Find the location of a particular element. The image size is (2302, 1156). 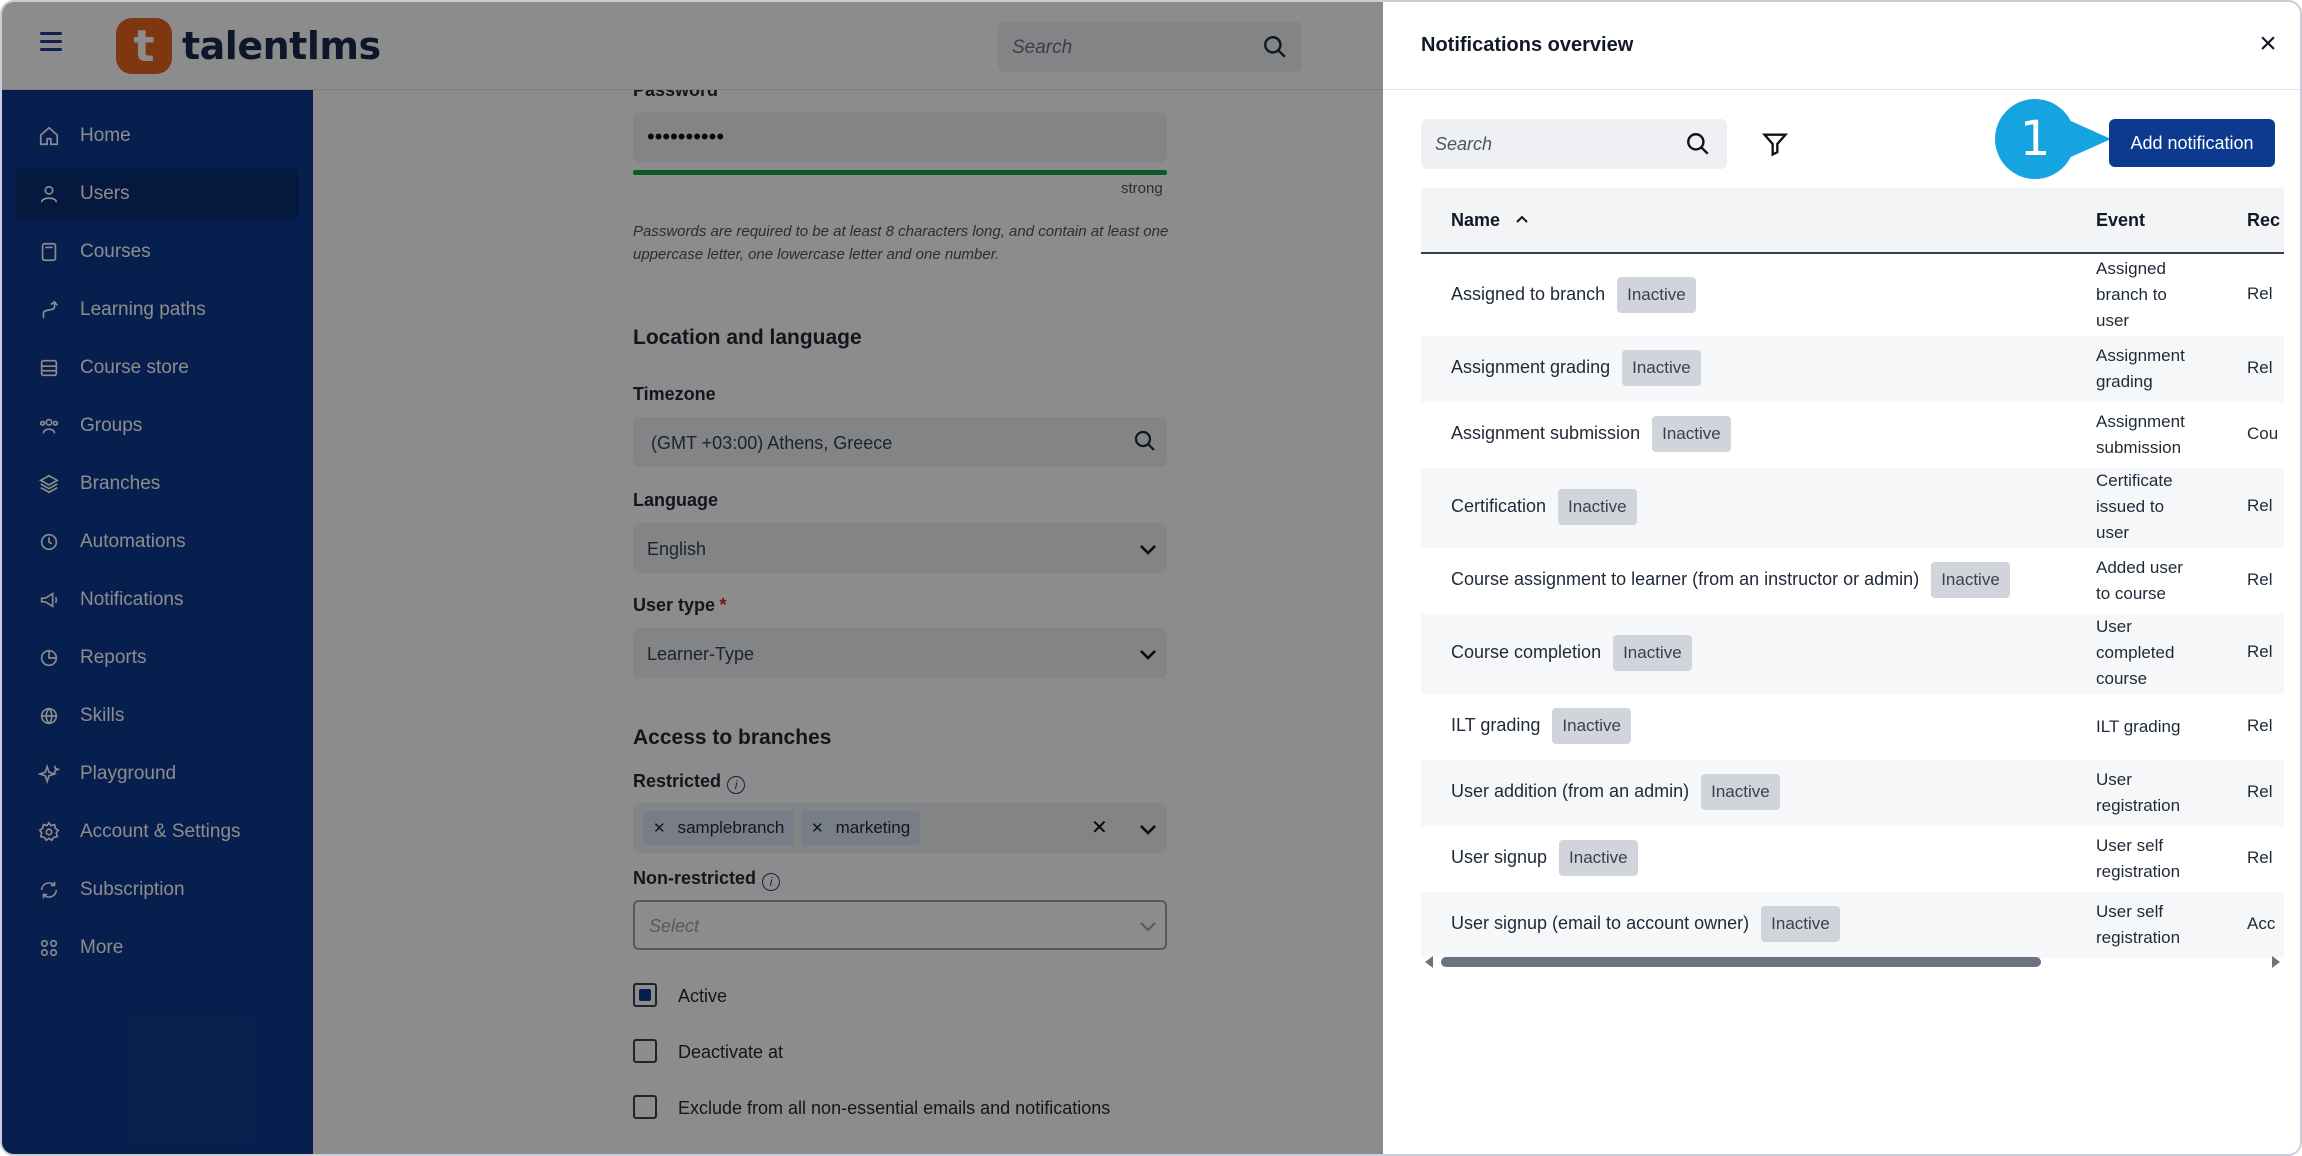

search-icon is located at coordinates (1698, 144).